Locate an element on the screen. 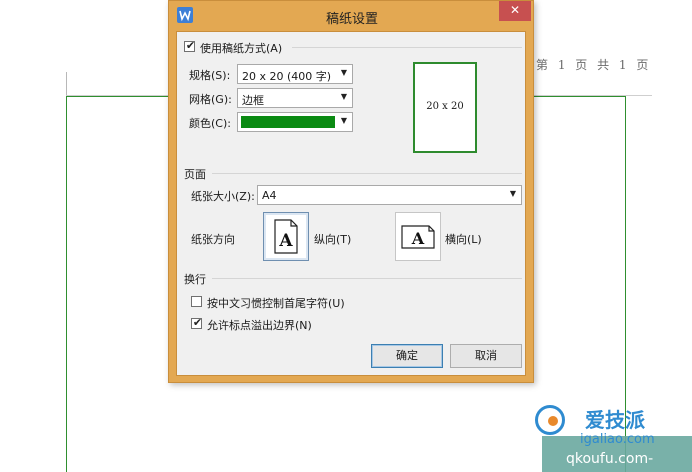  close-button: ✕ is located at coordinates (515, 11).